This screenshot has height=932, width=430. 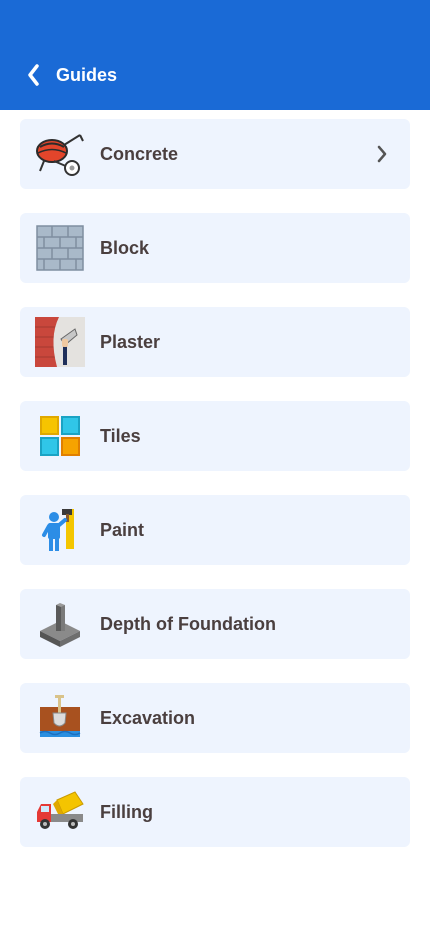 What do you see at coordinates (215, 55) in the screenshot?
I see `app-header: Guides` at bounding box center [215, 55].